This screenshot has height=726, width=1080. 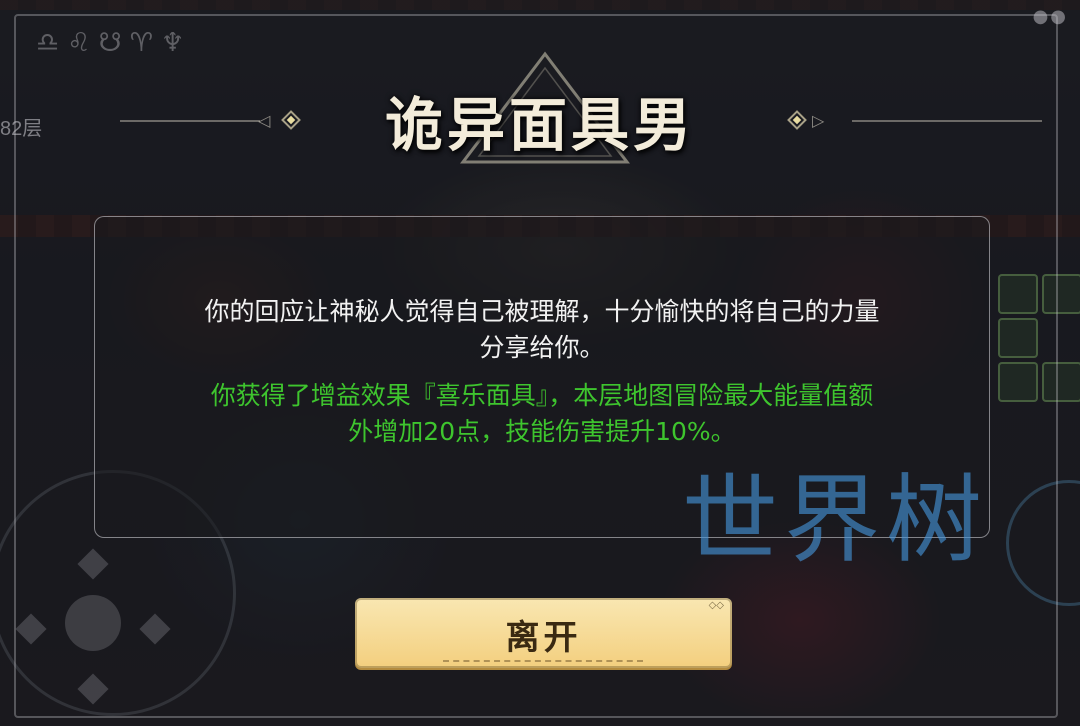 I want to click on description-line: 你的回应让神秘人觉得自己被理解，十分愉快的将自己的力量, so click(x=542, y=311).